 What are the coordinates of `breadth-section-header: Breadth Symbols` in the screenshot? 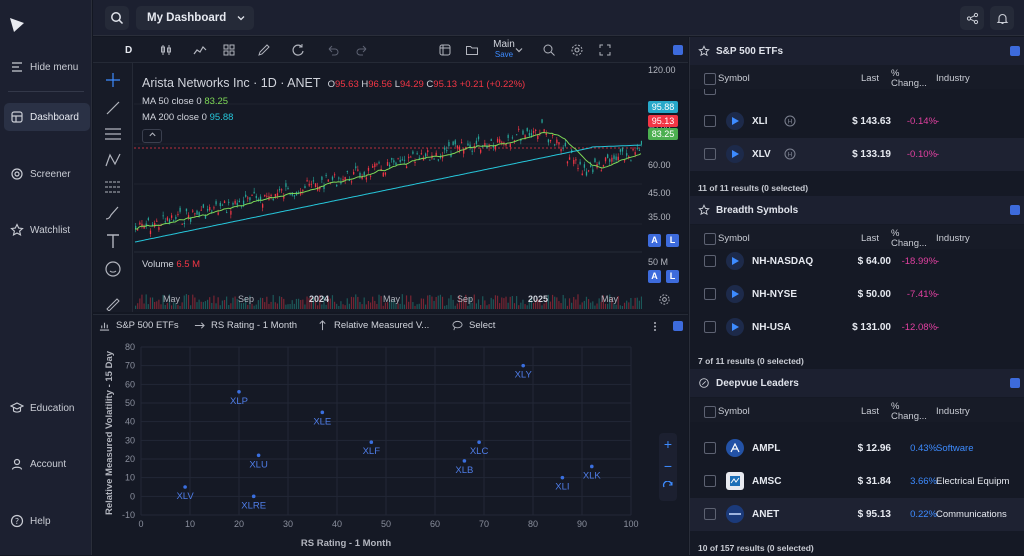 It's located at (857, 210).